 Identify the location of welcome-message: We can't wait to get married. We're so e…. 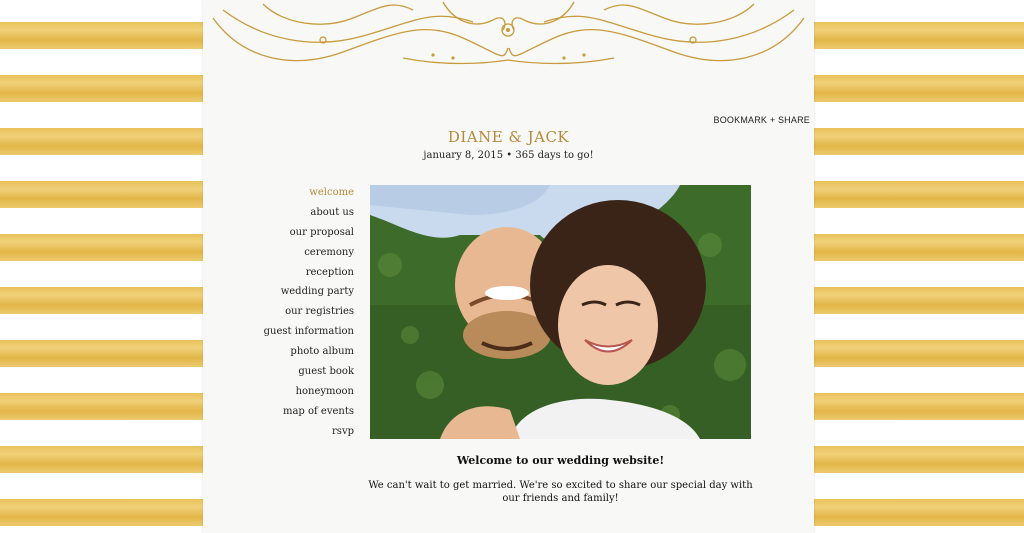
(560, 492).